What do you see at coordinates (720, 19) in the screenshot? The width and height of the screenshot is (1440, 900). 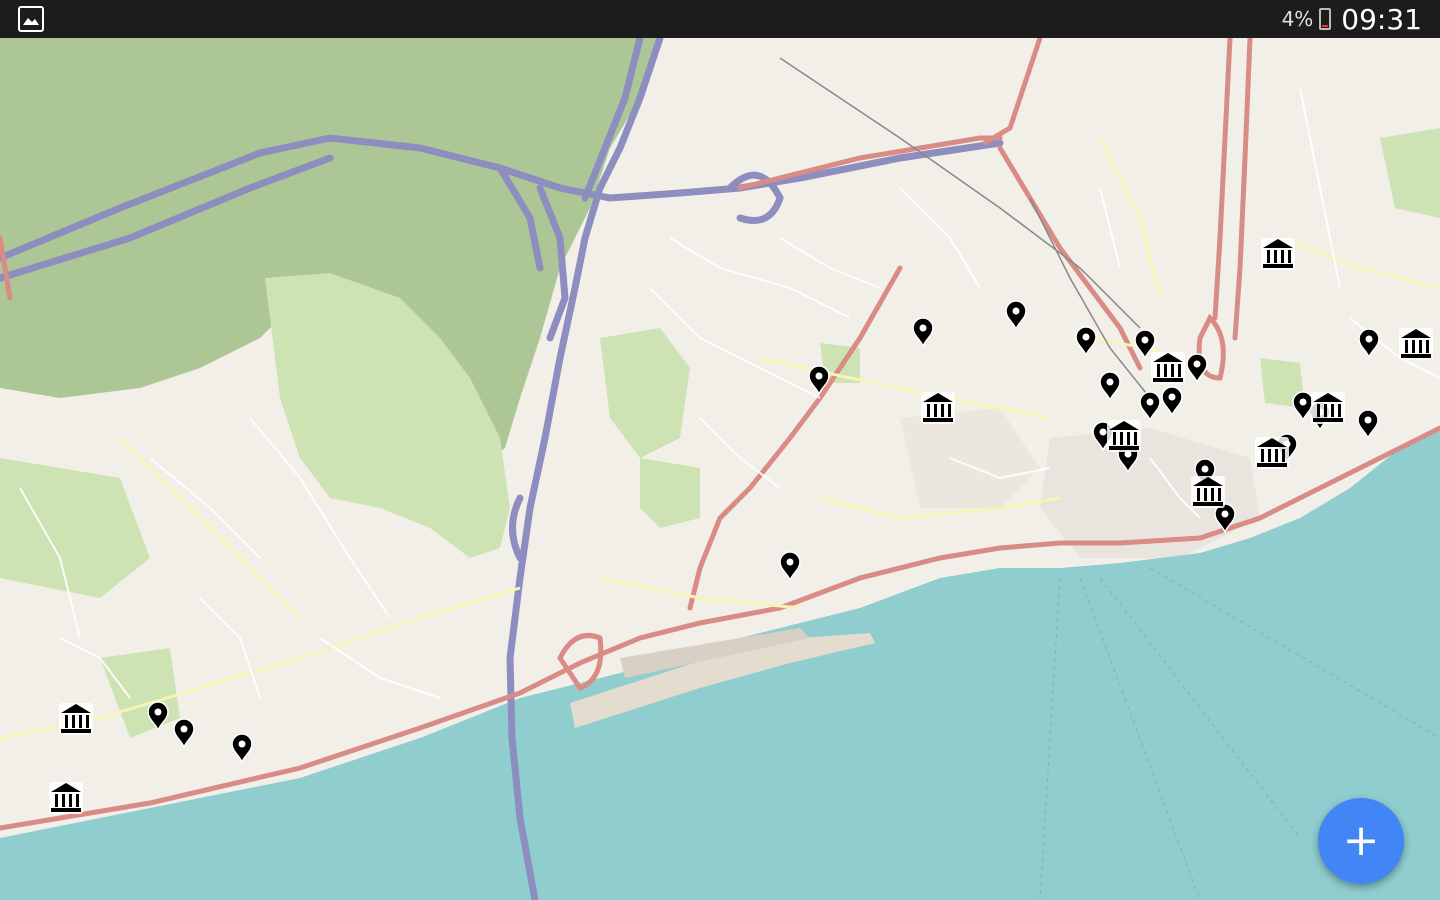 I see `status-bar: 4% 09:31` at bounding box center [720, 19].